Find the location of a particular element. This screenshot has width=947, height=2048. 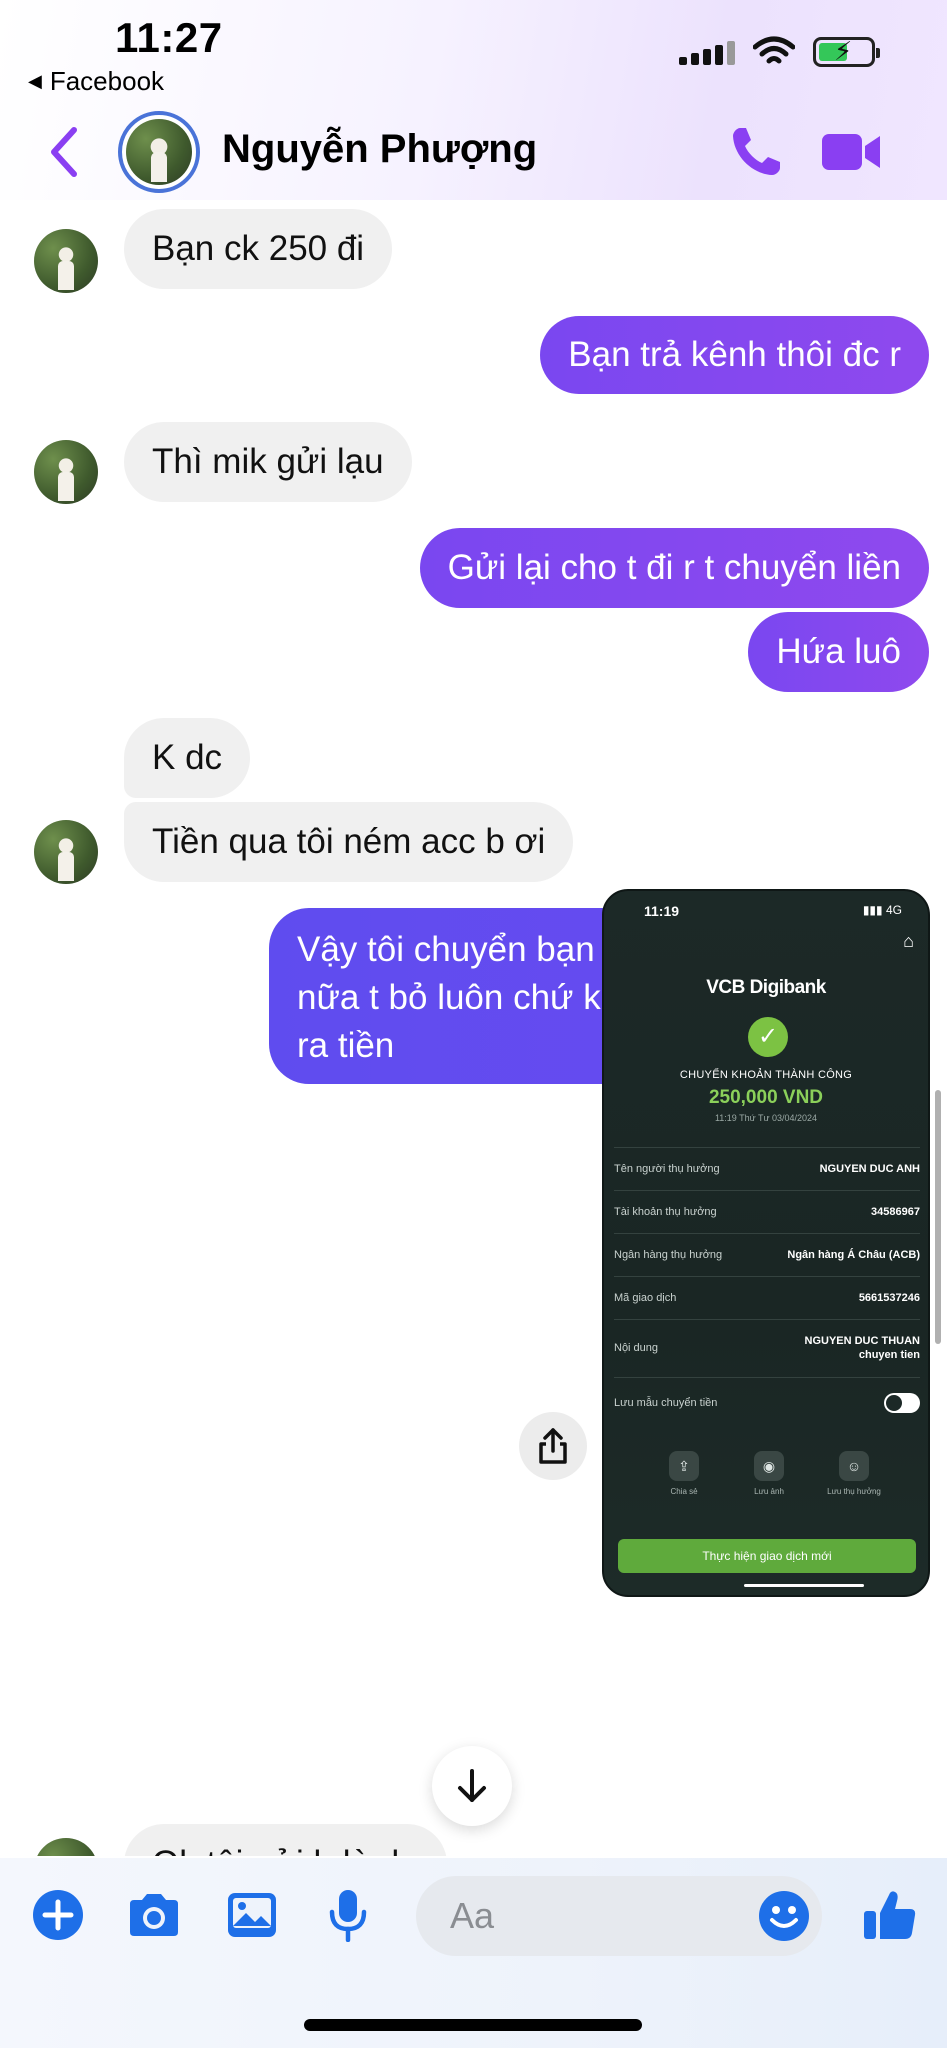

camera-icon is located at coordinates (154, 1915).